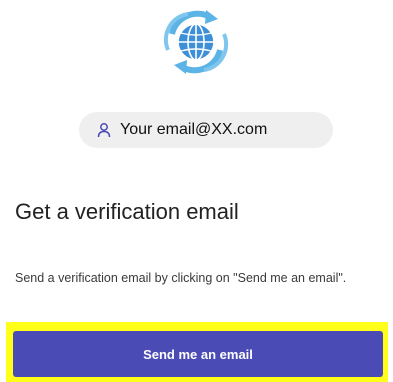  Describe the element at coordinates (198, 354) in the screenshot. I see `send-email-button: Send me an email` at that location.